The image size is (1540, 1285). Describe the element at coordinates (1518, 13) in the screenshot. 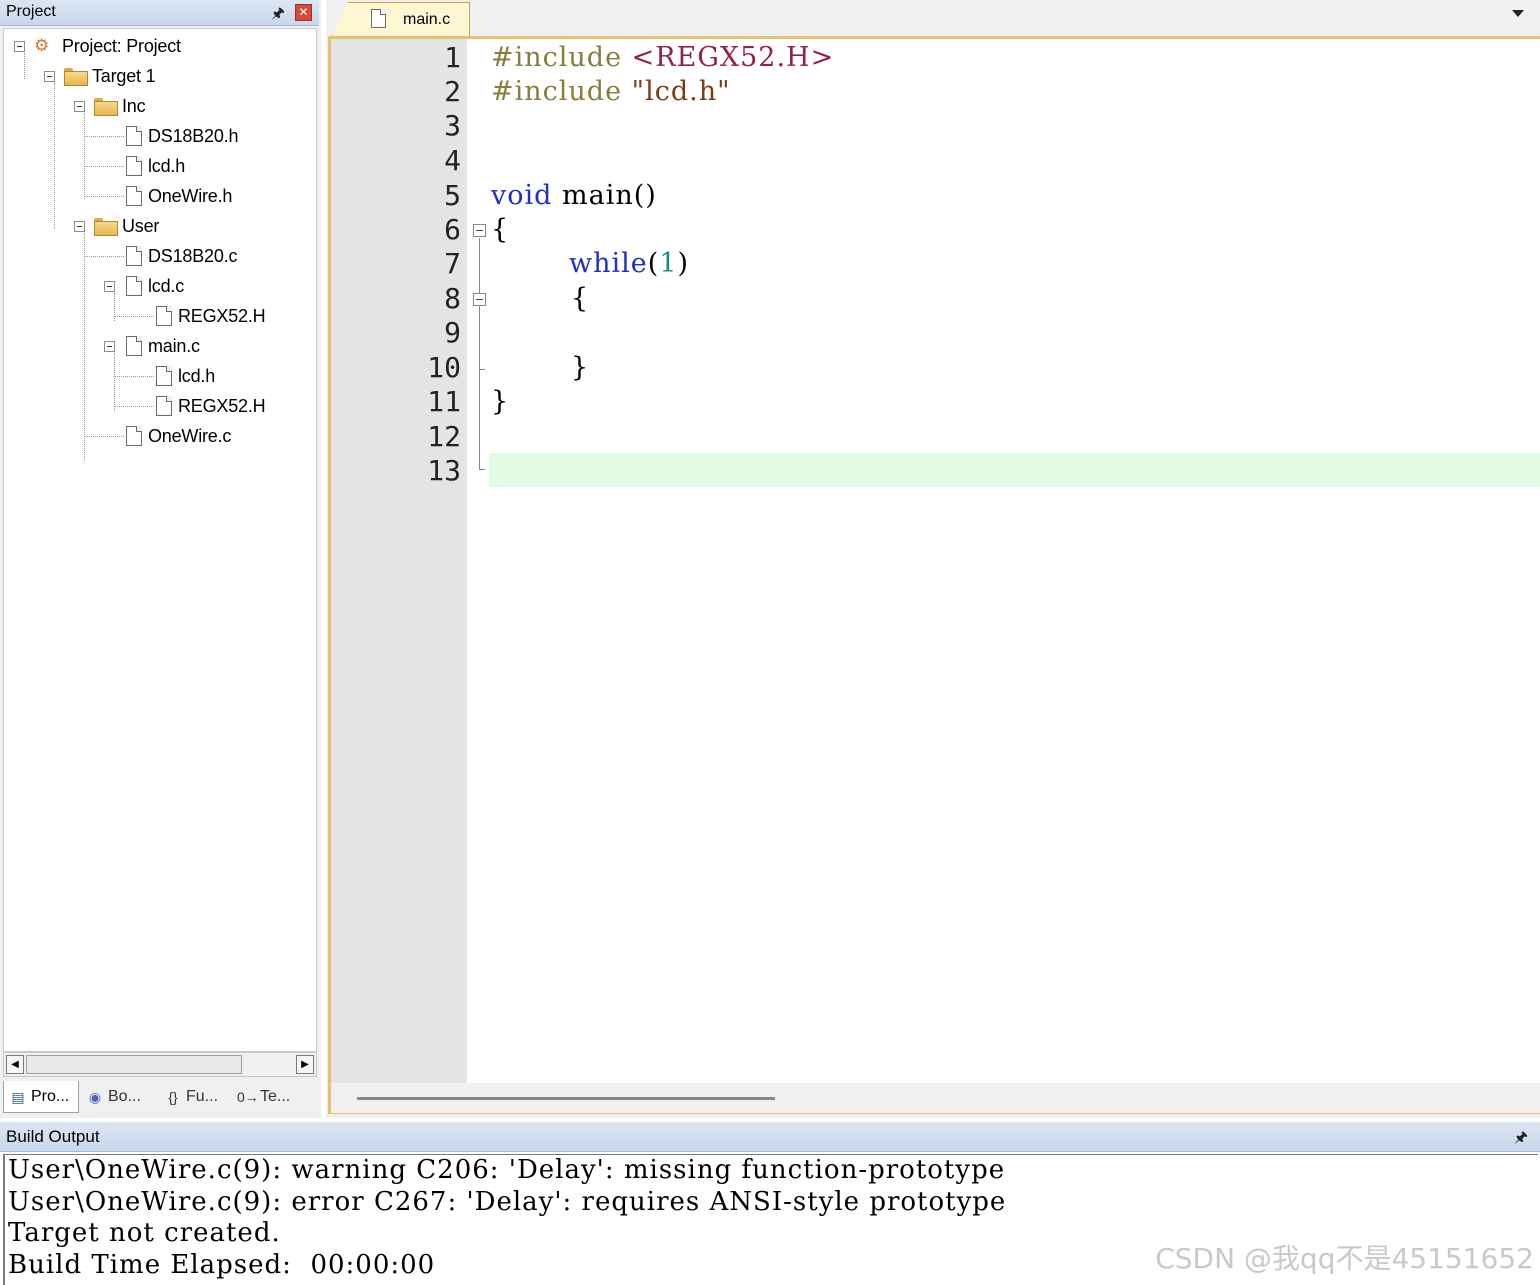

I see `chevron-down-icon` at that location.